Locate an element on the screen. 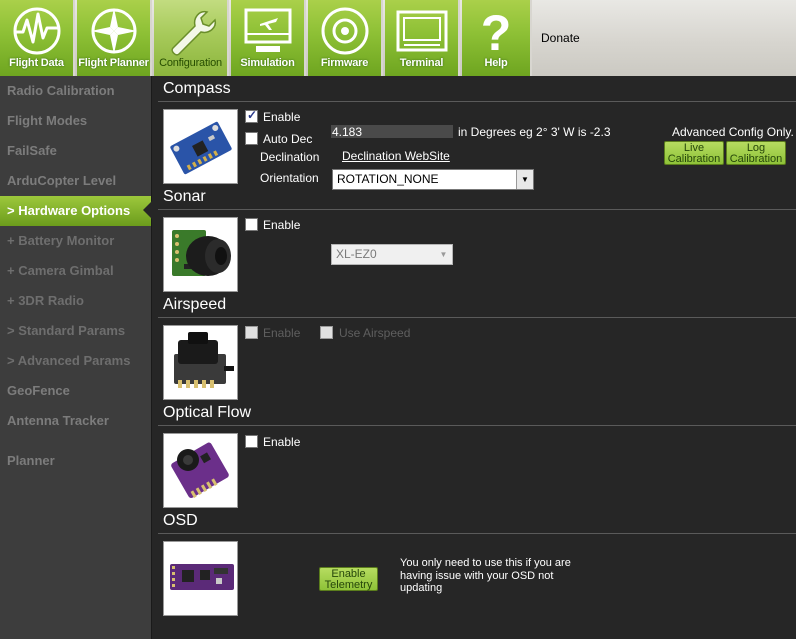 The height and width of the screenshot is (639, 796). osd-board-image is located at coordinates (200, 578).